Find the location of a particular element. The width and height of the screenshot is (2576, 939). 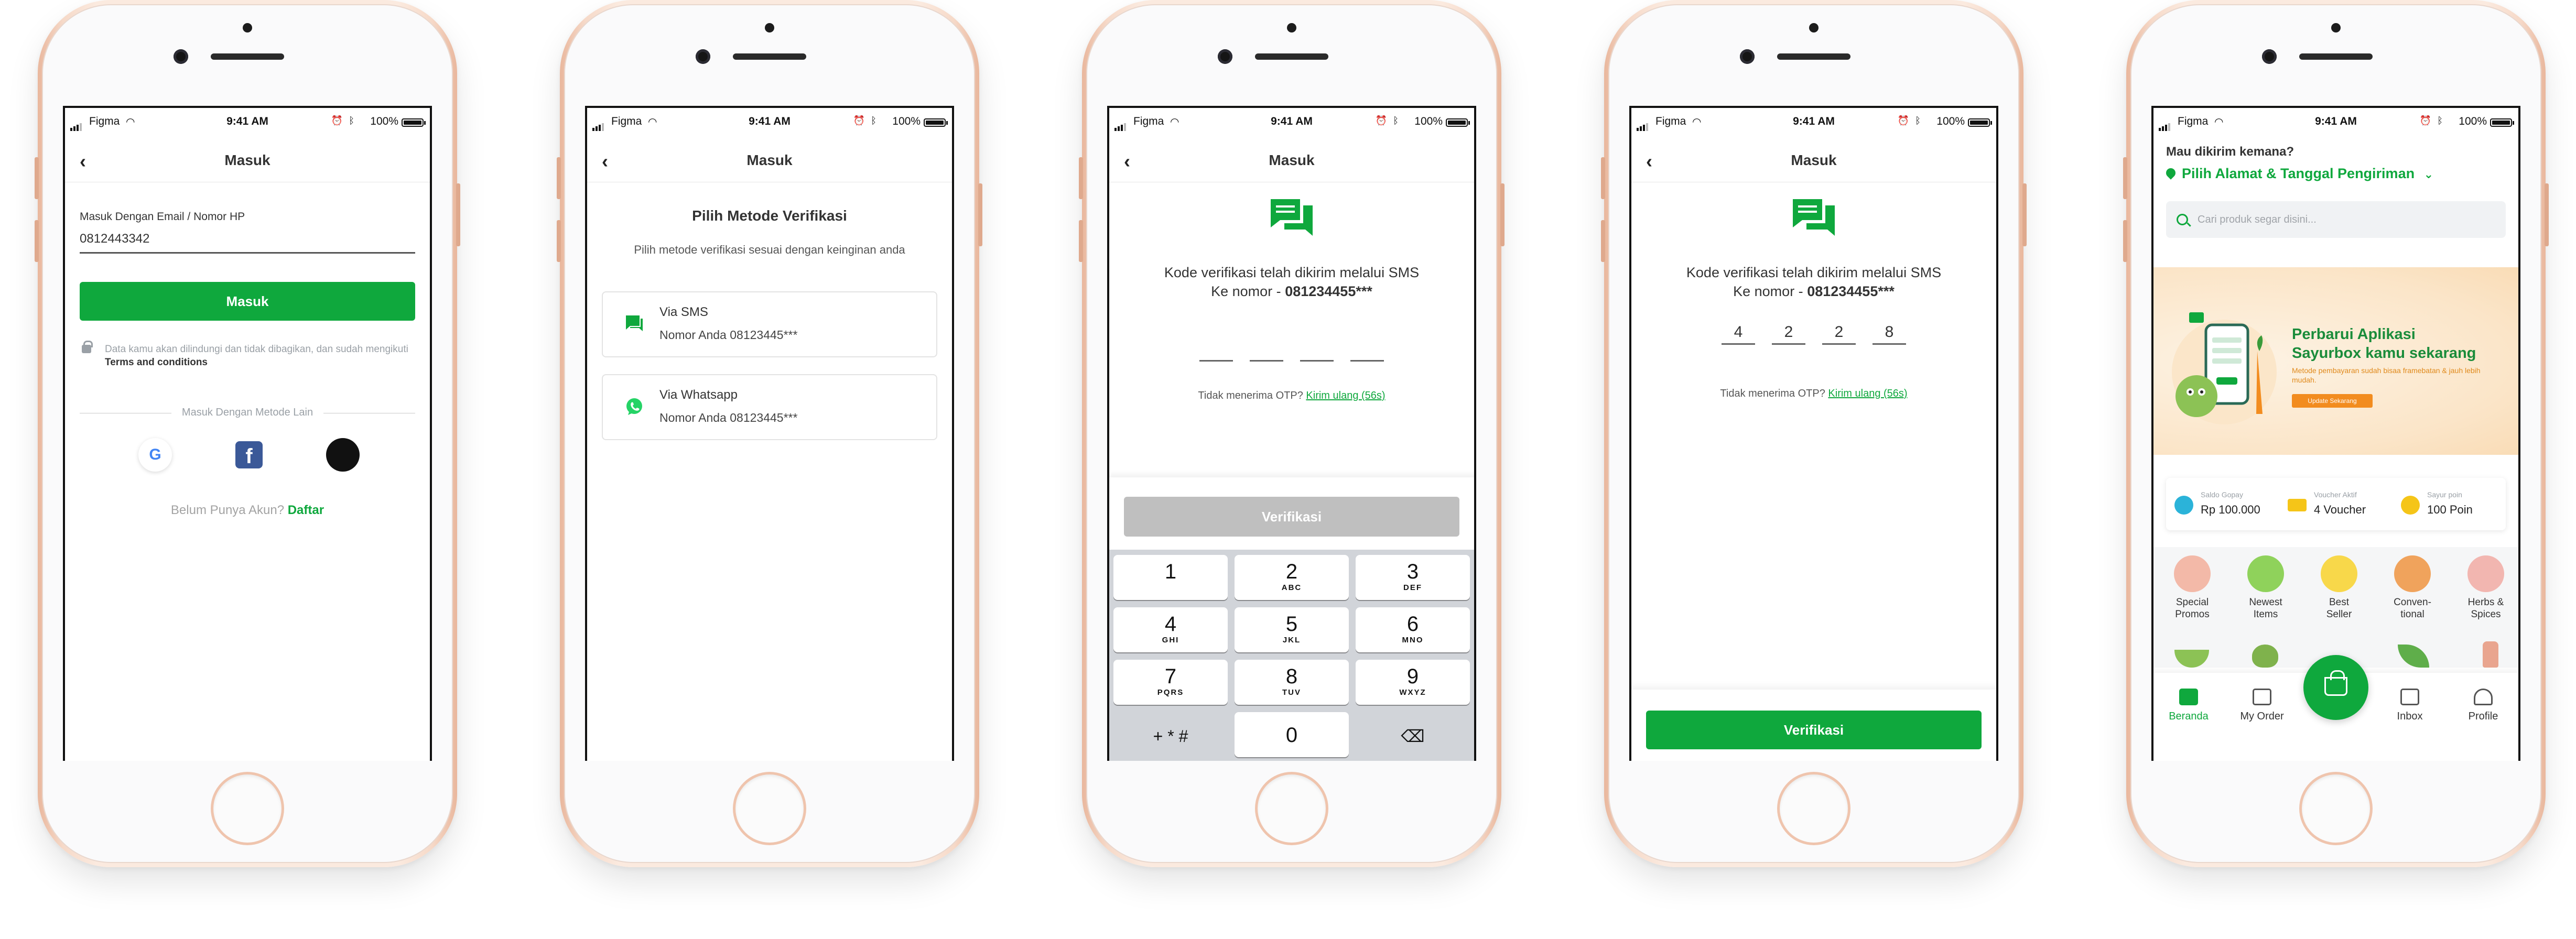

key-8: 8 TUV is located at coordinates (1292, 682).